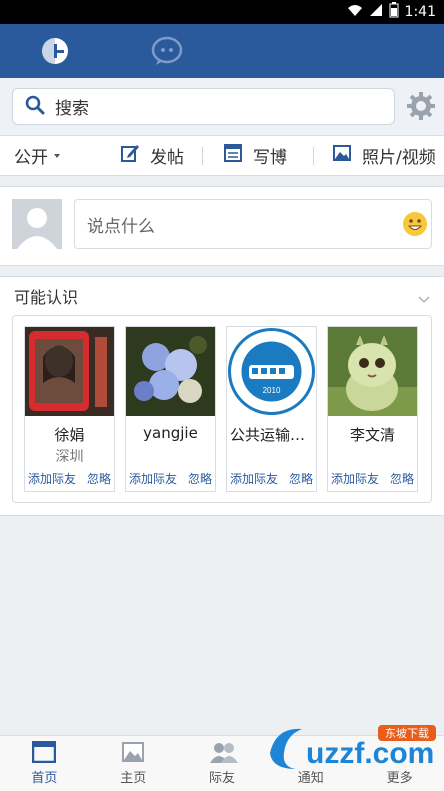 Image resolution: width=444 pixels, height=791 pixels. Describe the element at coordinates (44, 778) in the screenshot. I see `tab-home-label: 首页` at that location.